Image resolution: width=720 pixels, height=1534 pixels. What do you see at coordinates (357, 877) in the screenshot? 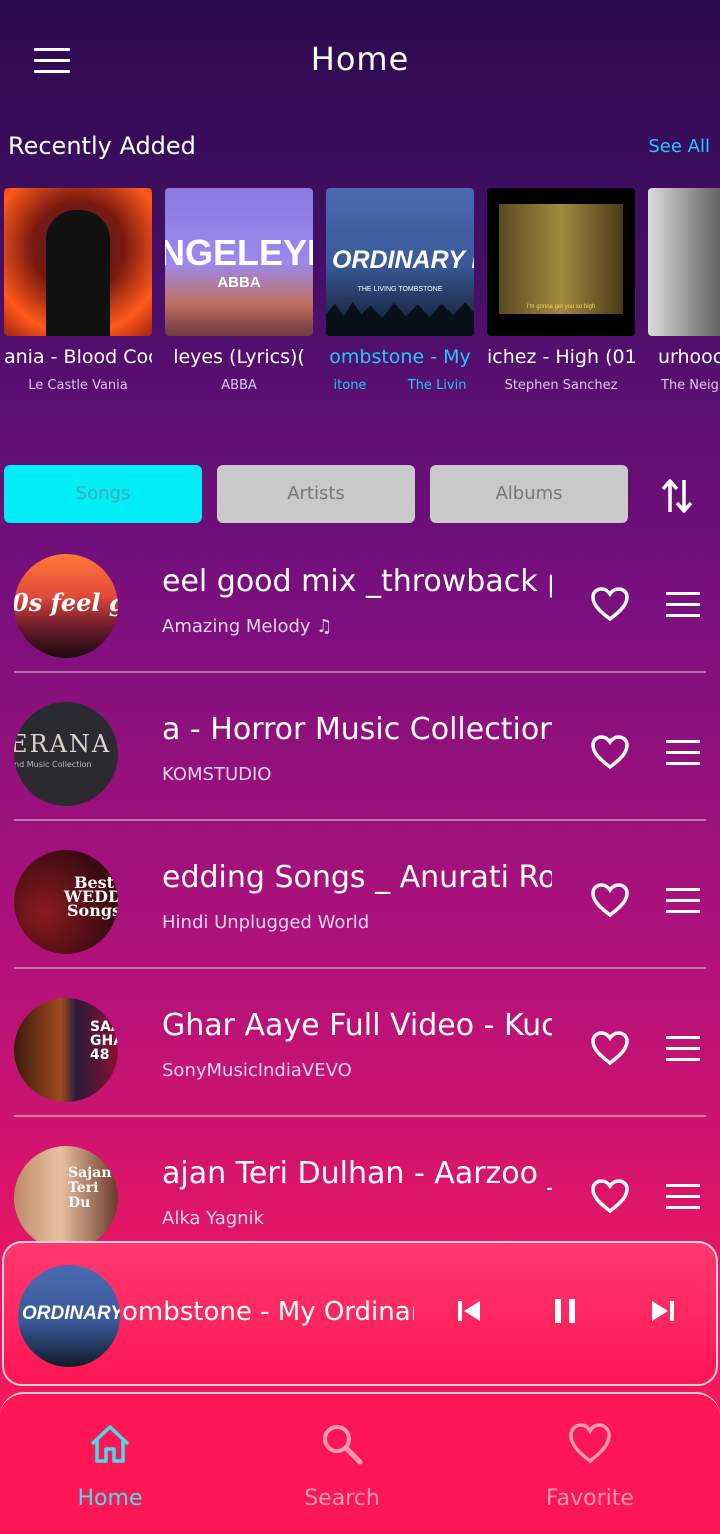
I see `song-title: edding Songs _ Anurati Roy` at bounding box center [357, 877].